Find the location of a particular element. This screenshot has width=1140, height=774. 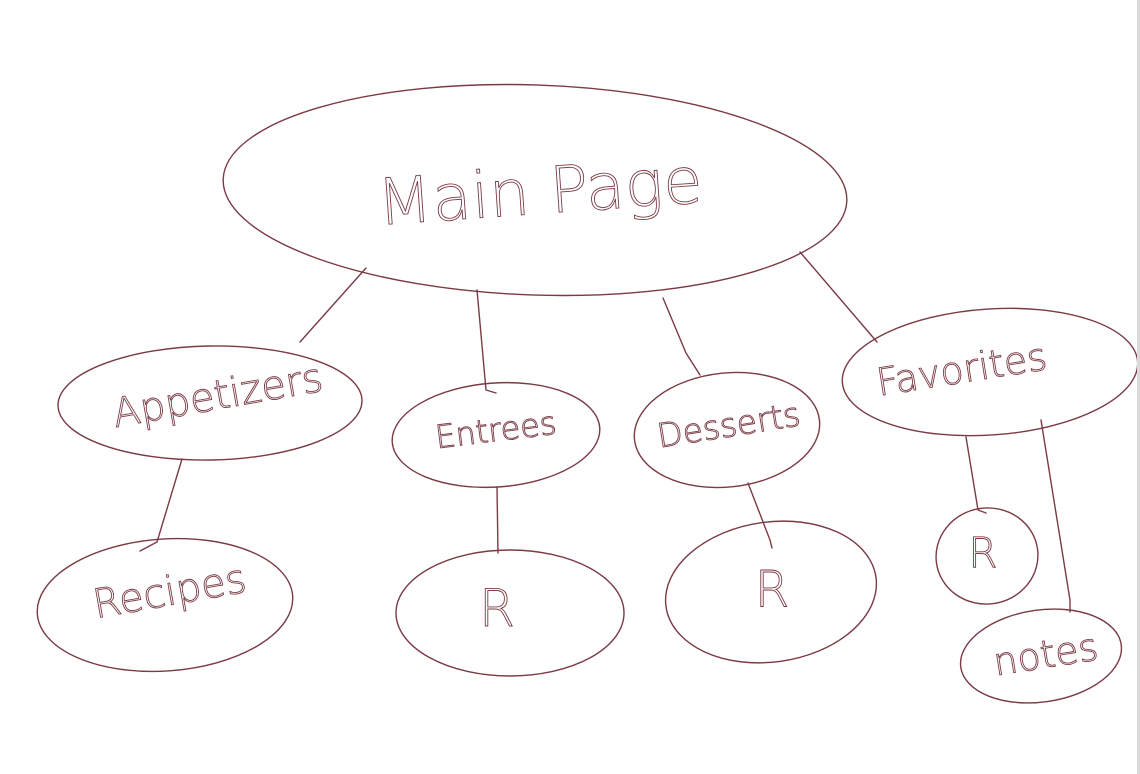

node-des-label: Desserts is located at coordinates (728, 424).